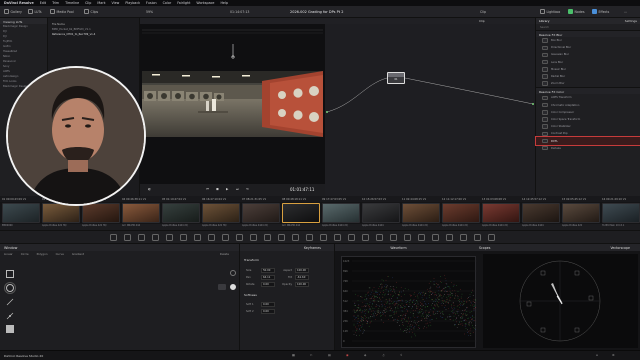  What do you see at coordinates (183, 3) in the screenshot?
I see `menu-item: Fairlight` at bounding box center [183, 3].